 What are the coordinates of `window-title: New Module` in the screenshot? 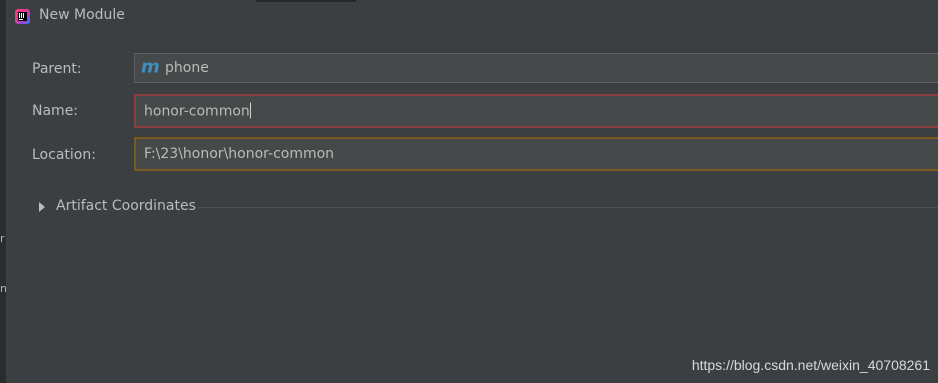 It's located at (82, 15).